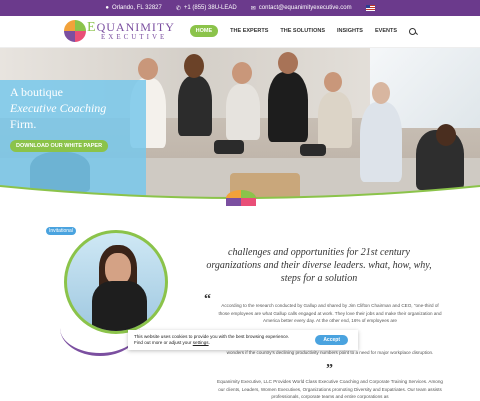 Image resolution: width=480 pixels, height=401 pixels. Describe the element at coordinates (134, 36) in the screenshot. I see `logo-subtitle: EXECUTIVE` at that location.